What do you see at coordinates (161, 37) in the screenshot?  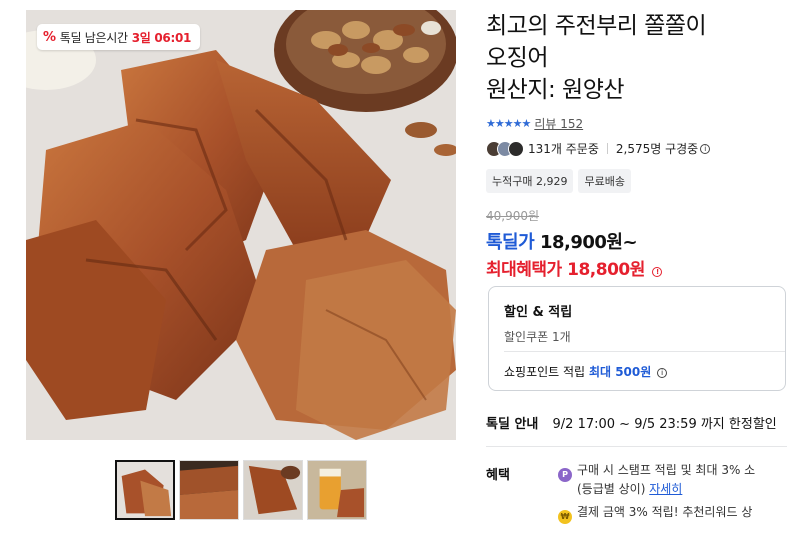 I see `deal-timer-value: 3일 06:01` at bounding box center [161, 37].